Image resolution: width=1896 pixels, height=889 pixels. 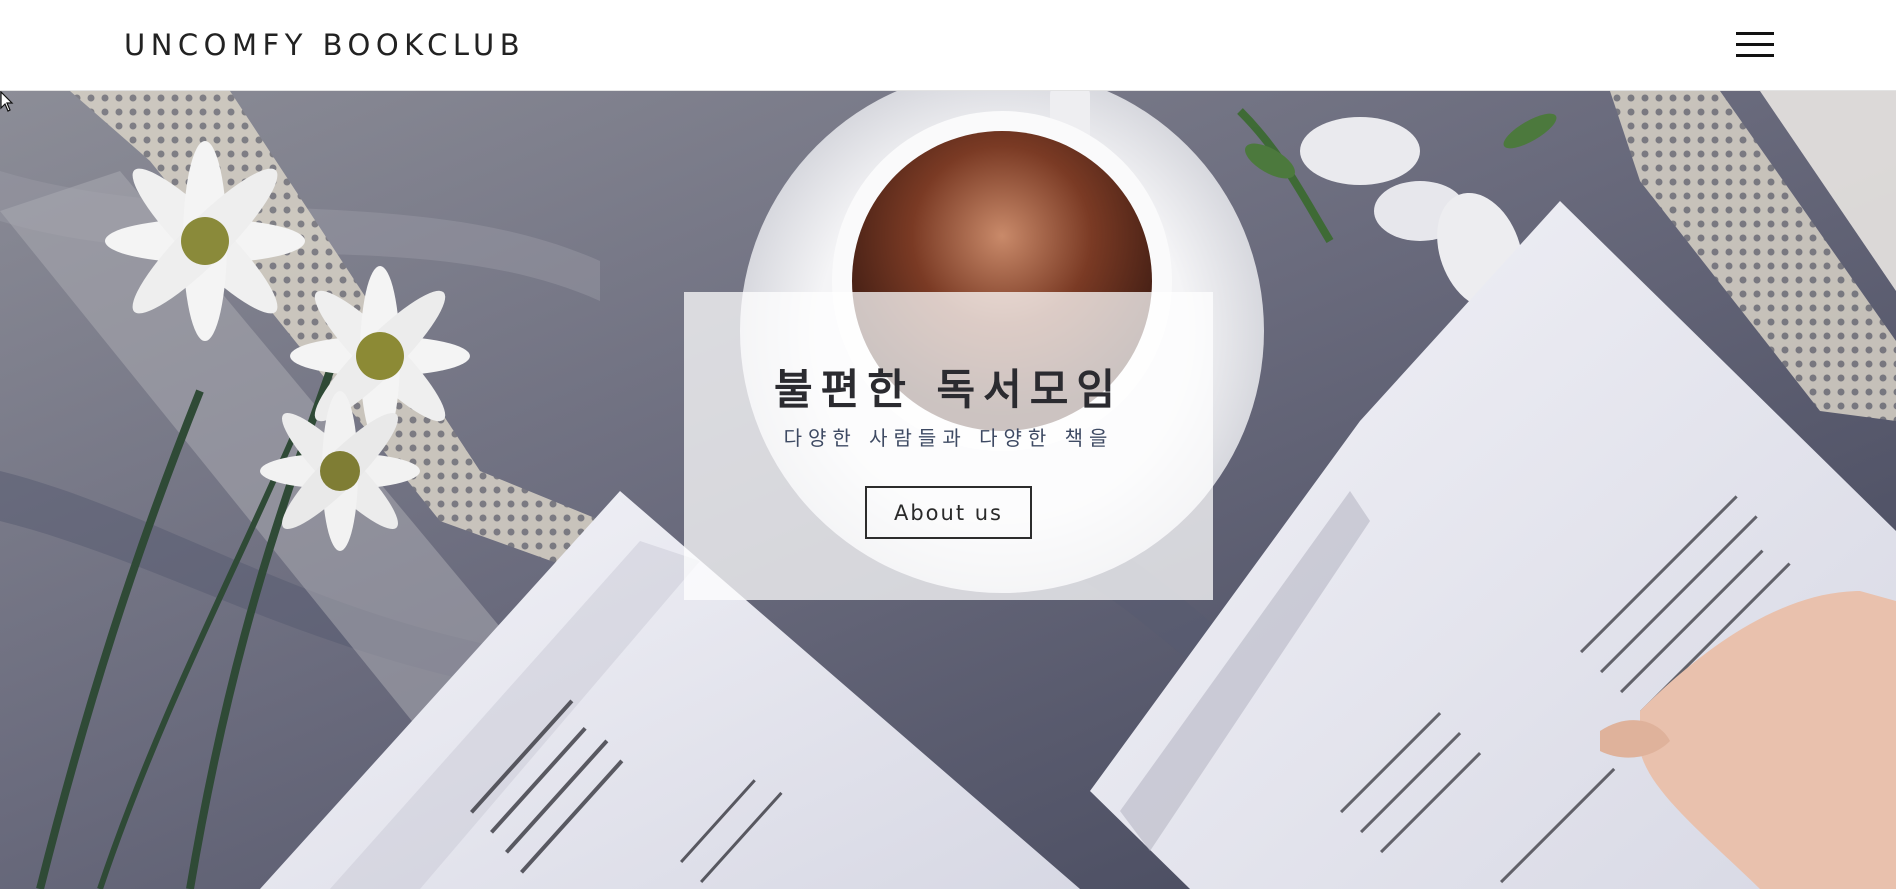 What do you see at coordinates (948, 389) in the screenshot?
I see `hero-title: 불편한 독서모임` at bounding box center [948, 389].